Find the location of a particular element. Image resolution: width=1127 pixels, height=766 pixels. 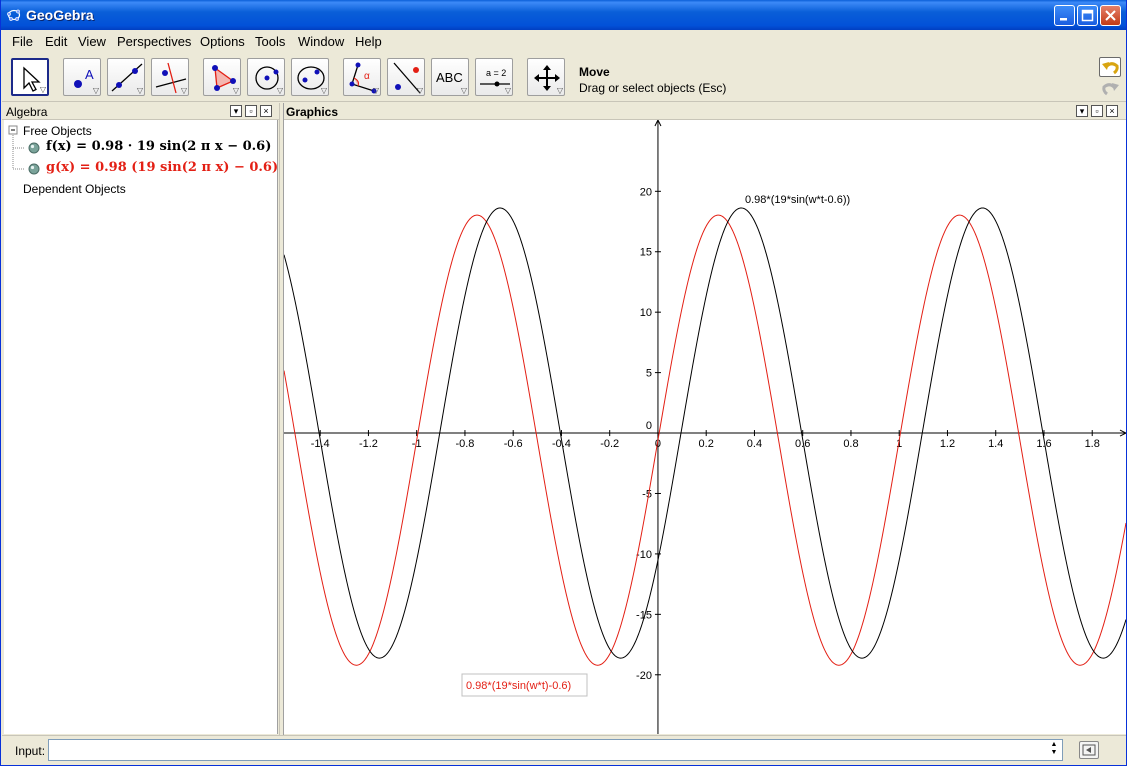

input-field is located at coordinates (555, 750).